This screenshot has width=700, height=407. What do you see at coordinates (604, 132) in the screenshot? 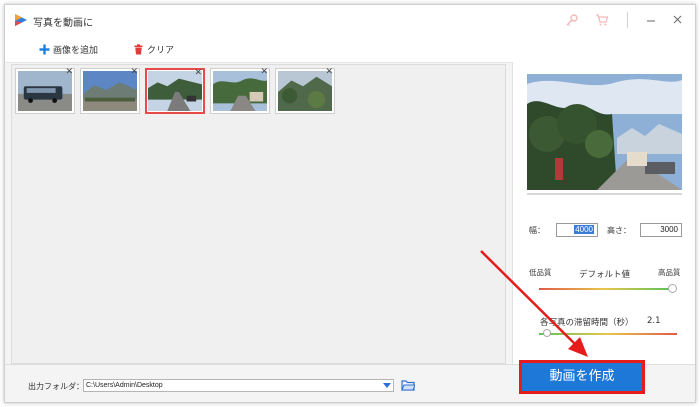
I see `image-preview` at bounding box center [604, 132].